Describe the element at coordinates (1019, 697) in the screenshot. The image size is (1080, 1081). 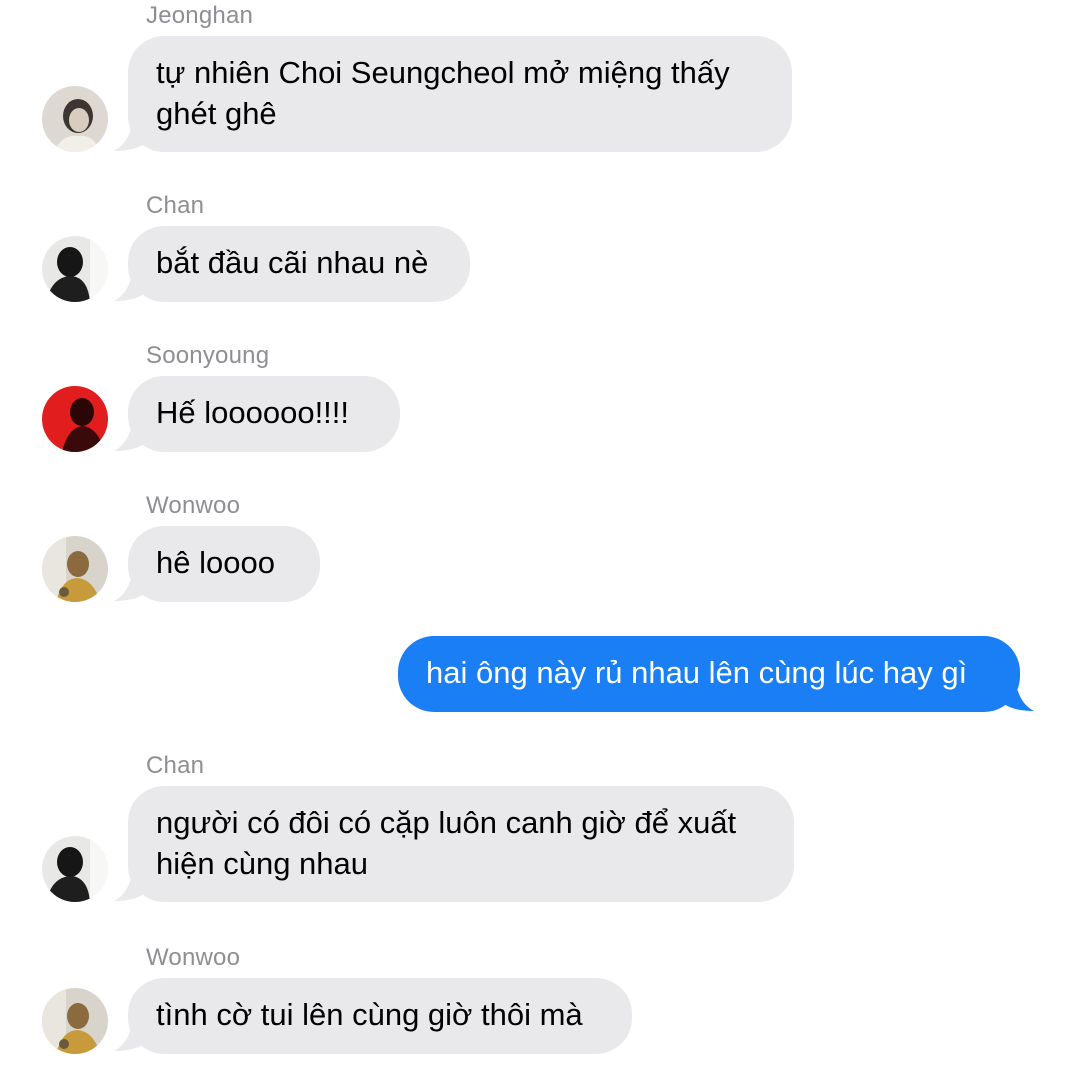
I see `bubble-tail` at that location.